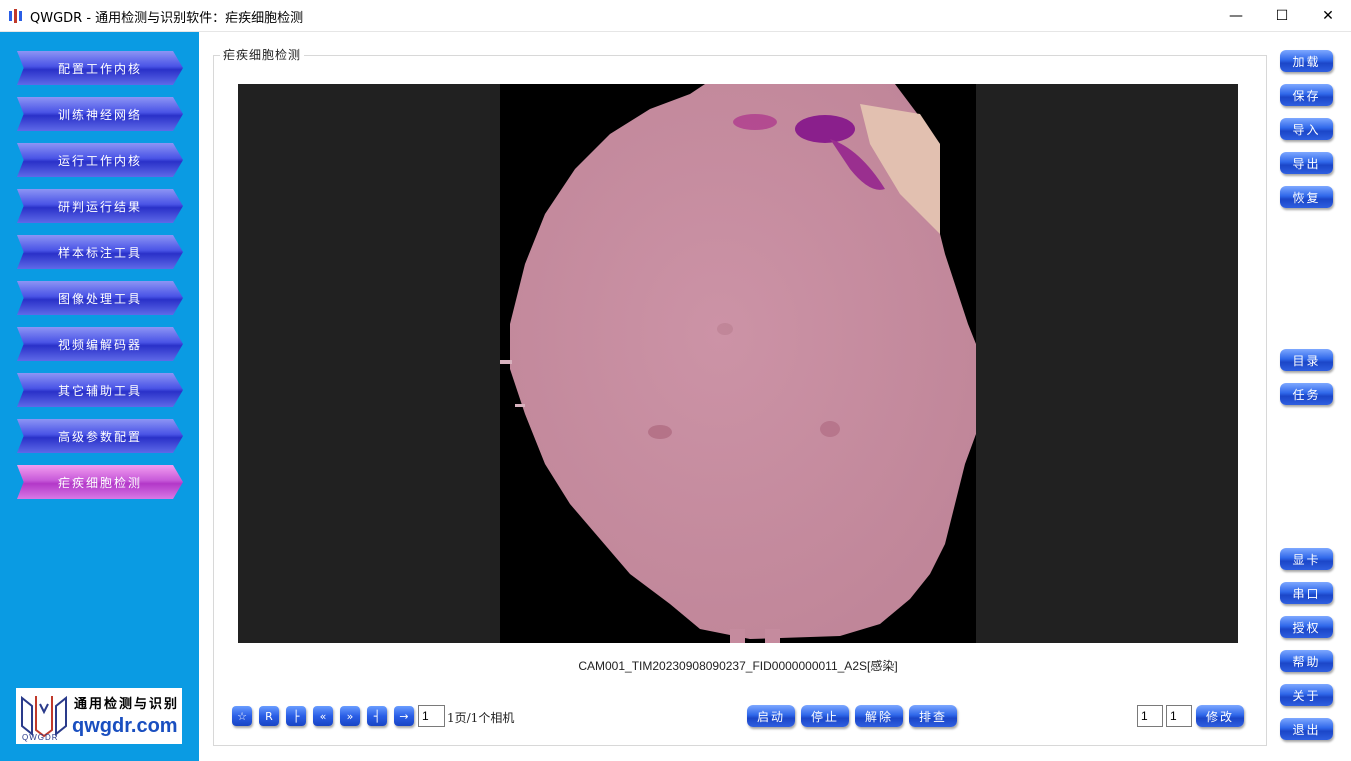  Describe the element at coordinates (933, 716) in the screenshot. I see `inspect-button: 排查` at that location.